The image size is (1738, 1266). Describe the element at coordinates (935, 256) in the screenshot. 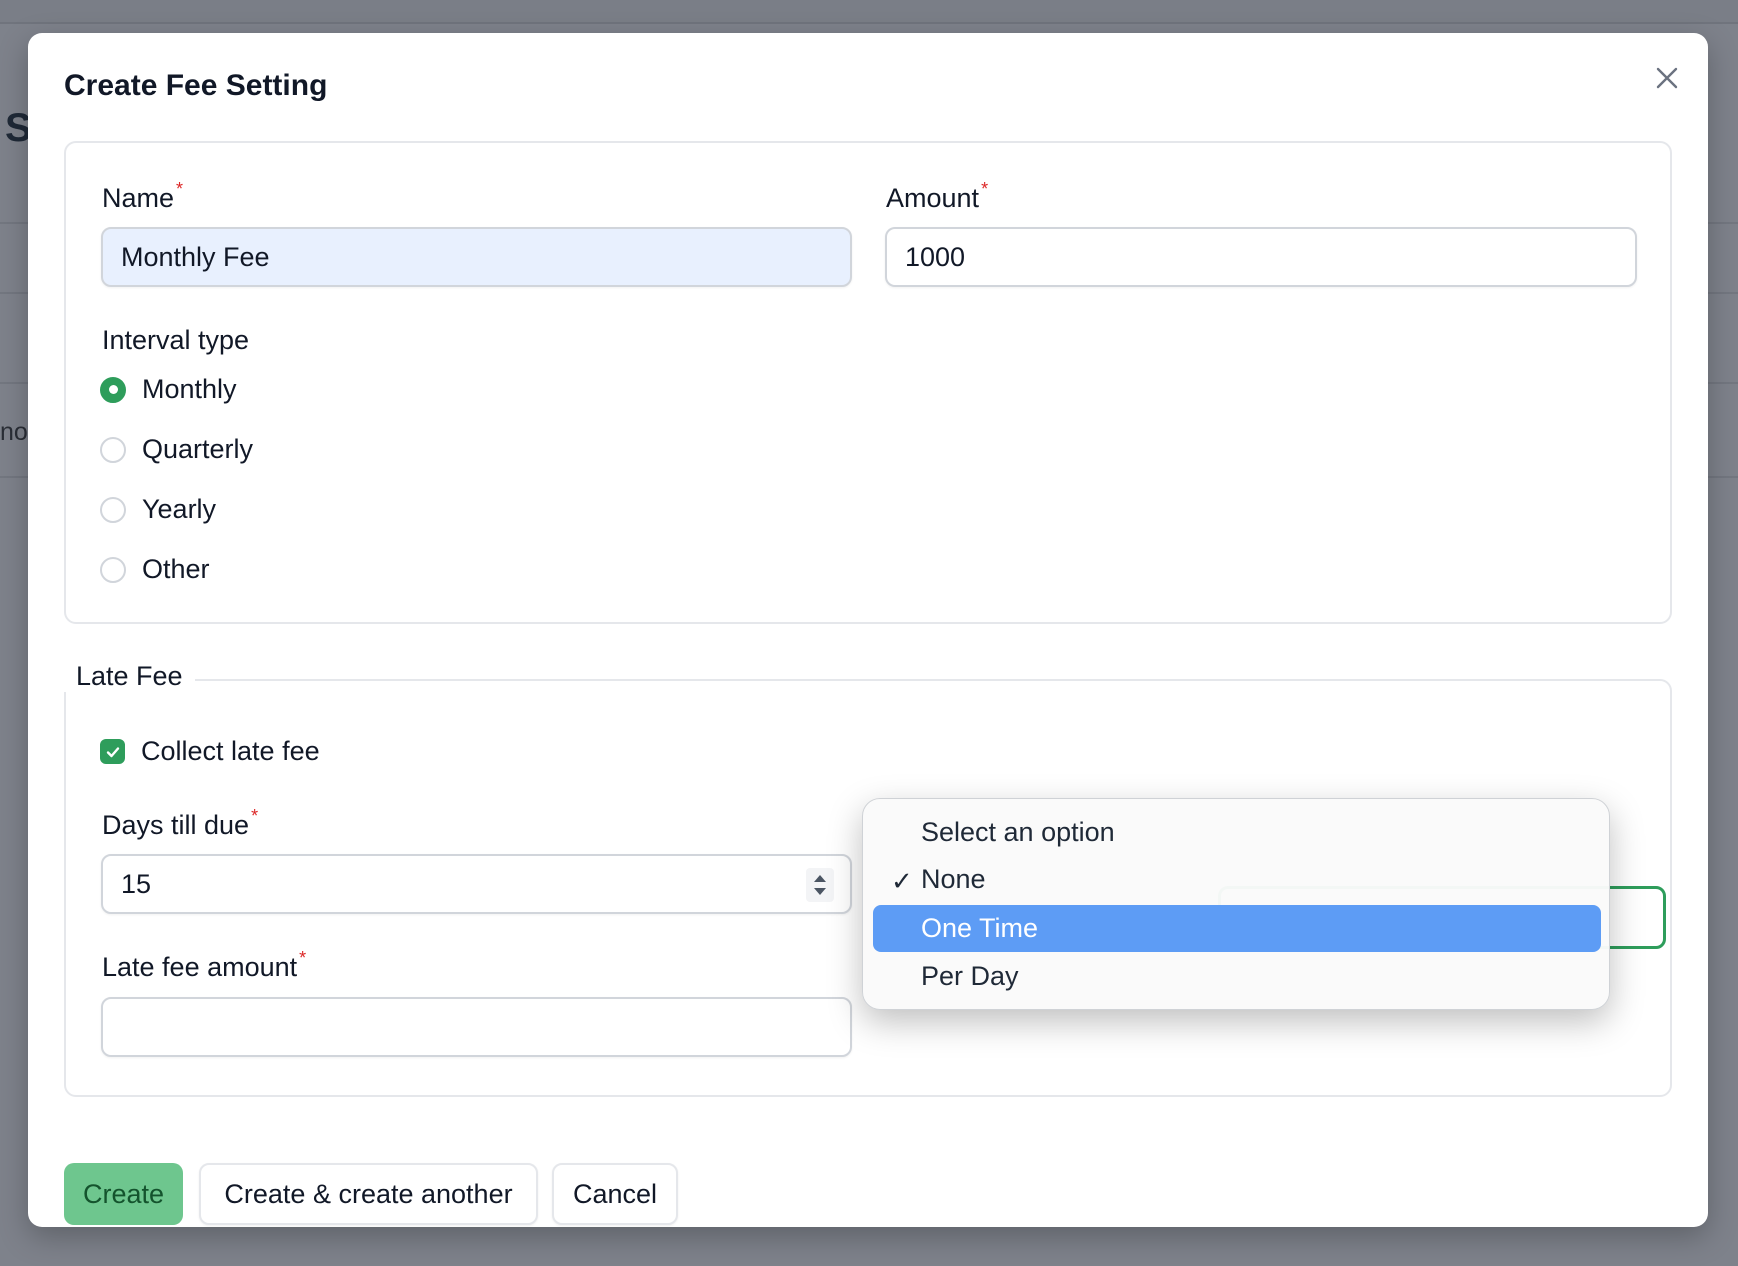

I see `amount-input-value: 1000` at that location.